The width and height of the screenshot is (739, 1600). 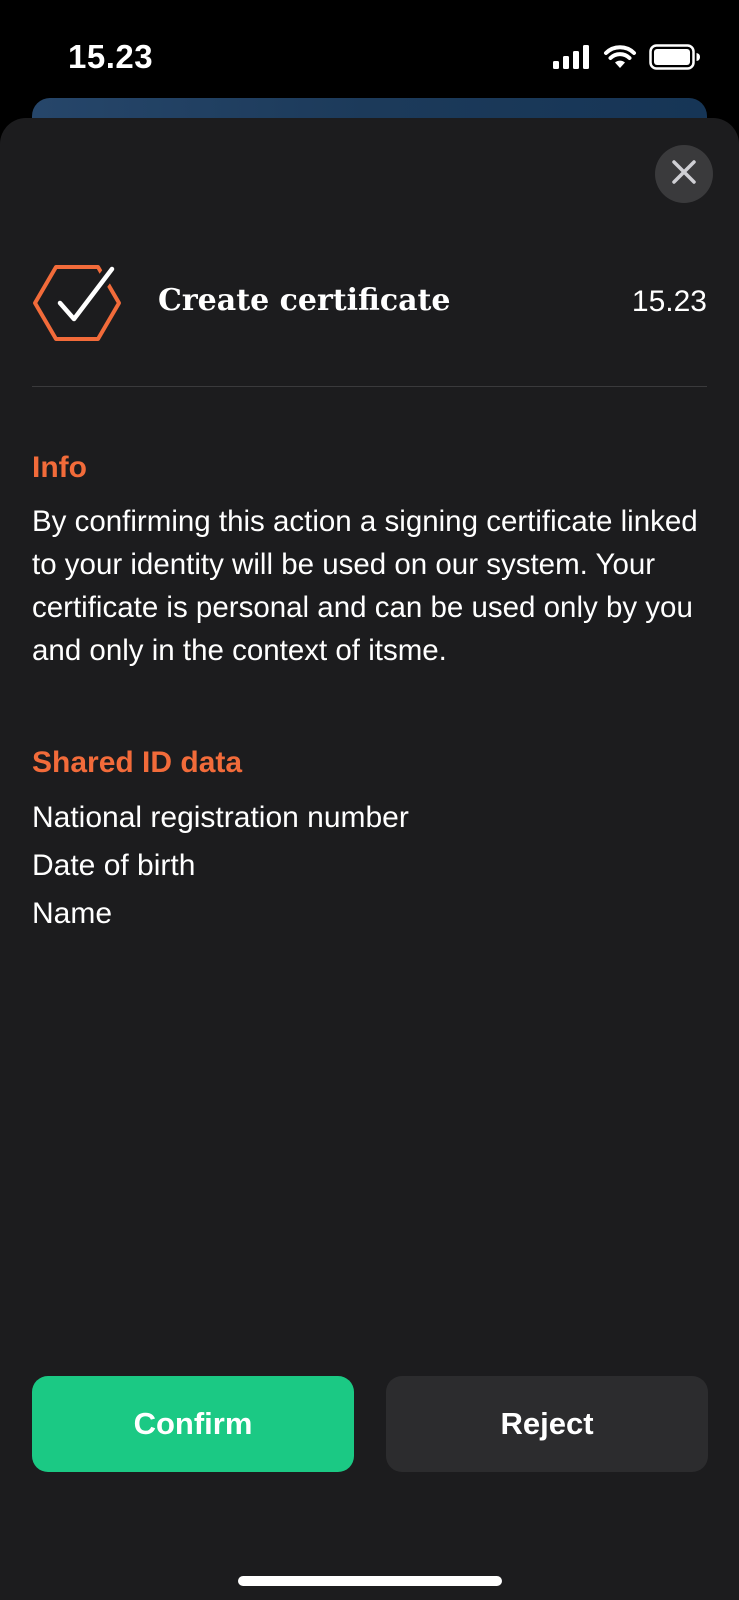 I want to click on battery-icon, so click(x=675, y=59).